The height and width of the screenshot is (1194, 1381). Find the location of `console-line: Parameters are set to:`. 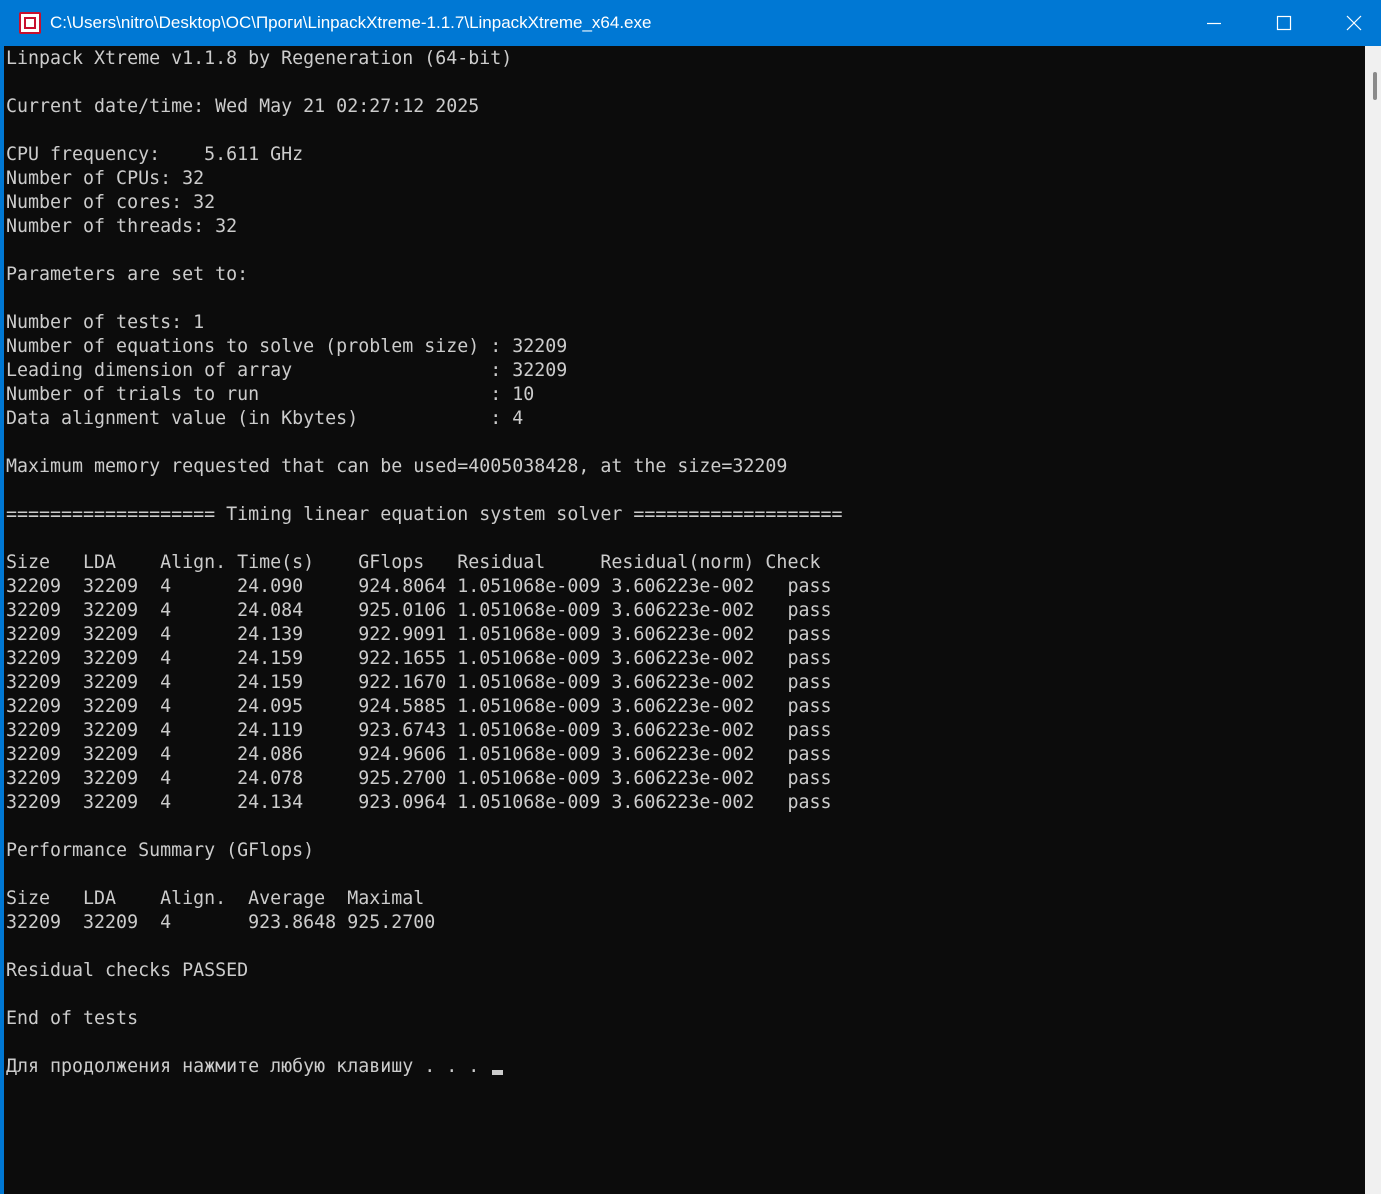

console-line: Parameters are set to: is located at coordinates (127, 274).